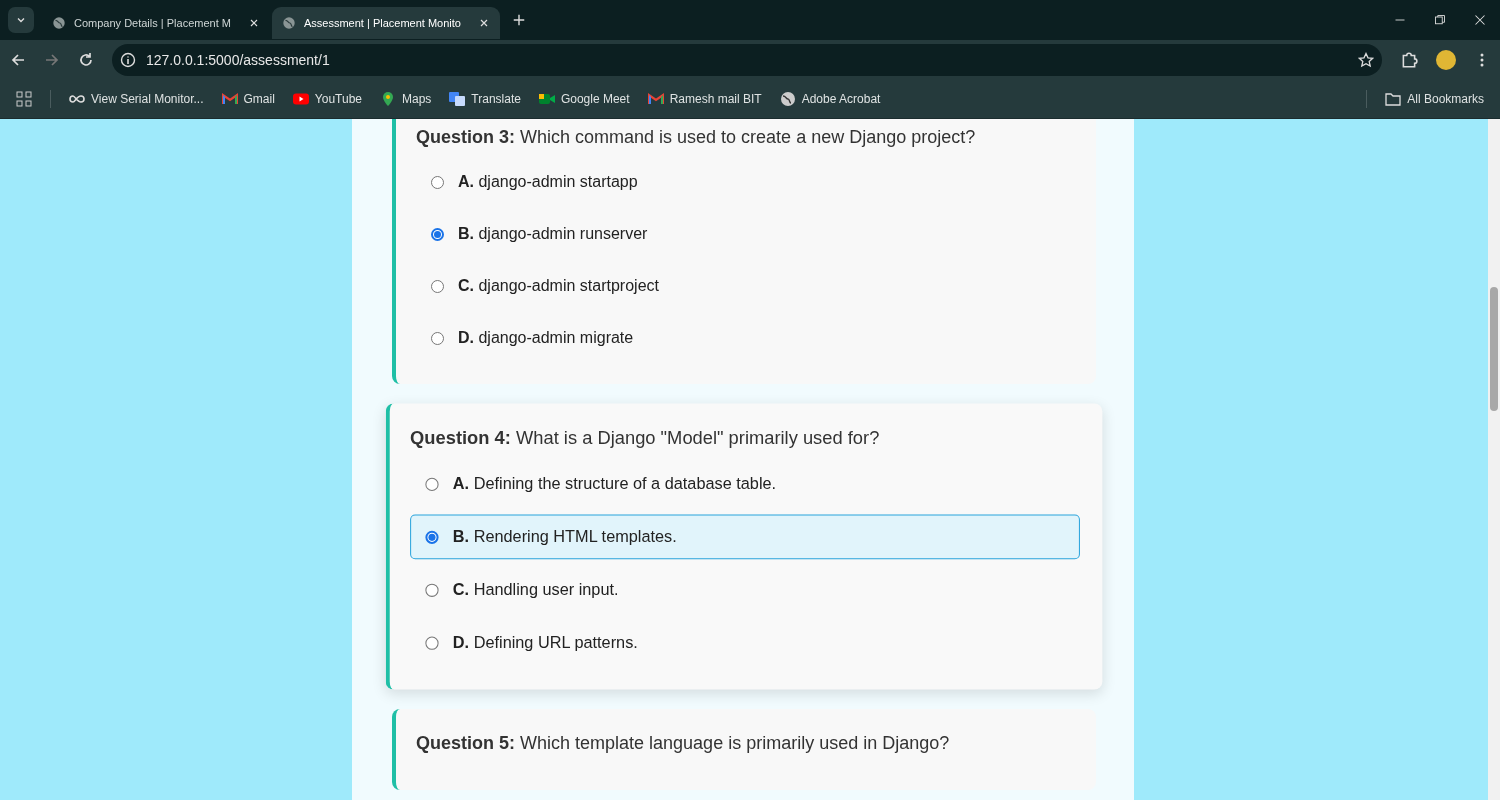  I want to click on question-text: Question 5: Which template language is primarily used in Django?, so click(683, 743).